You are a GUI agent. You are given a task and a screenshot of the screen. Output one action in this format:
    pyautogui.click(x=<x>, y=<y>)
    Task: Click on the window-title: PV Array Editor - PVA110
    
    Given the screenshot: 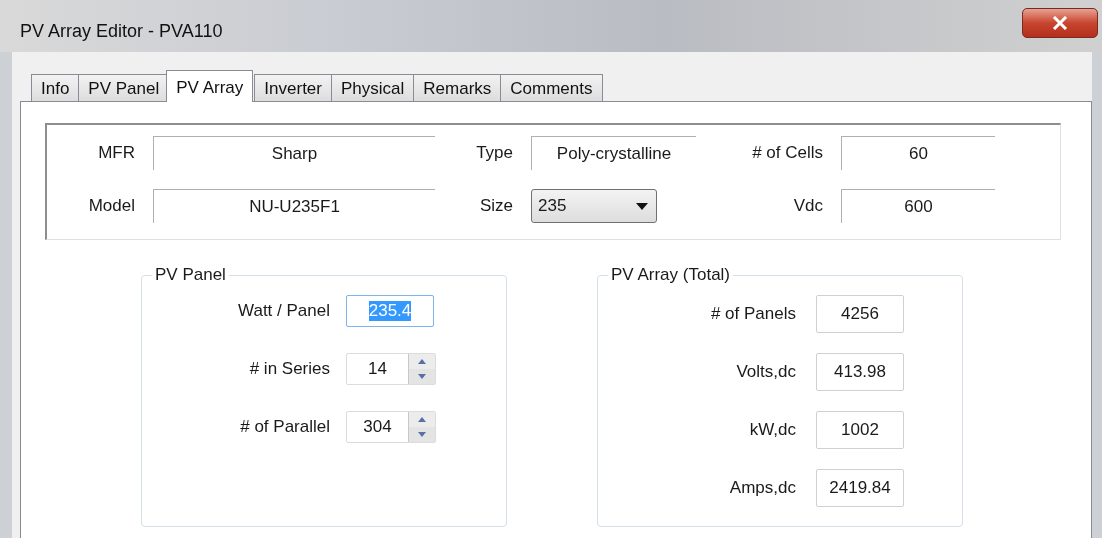 What is the action you would take?
    pyautogui.click(x=121, y=31)
    